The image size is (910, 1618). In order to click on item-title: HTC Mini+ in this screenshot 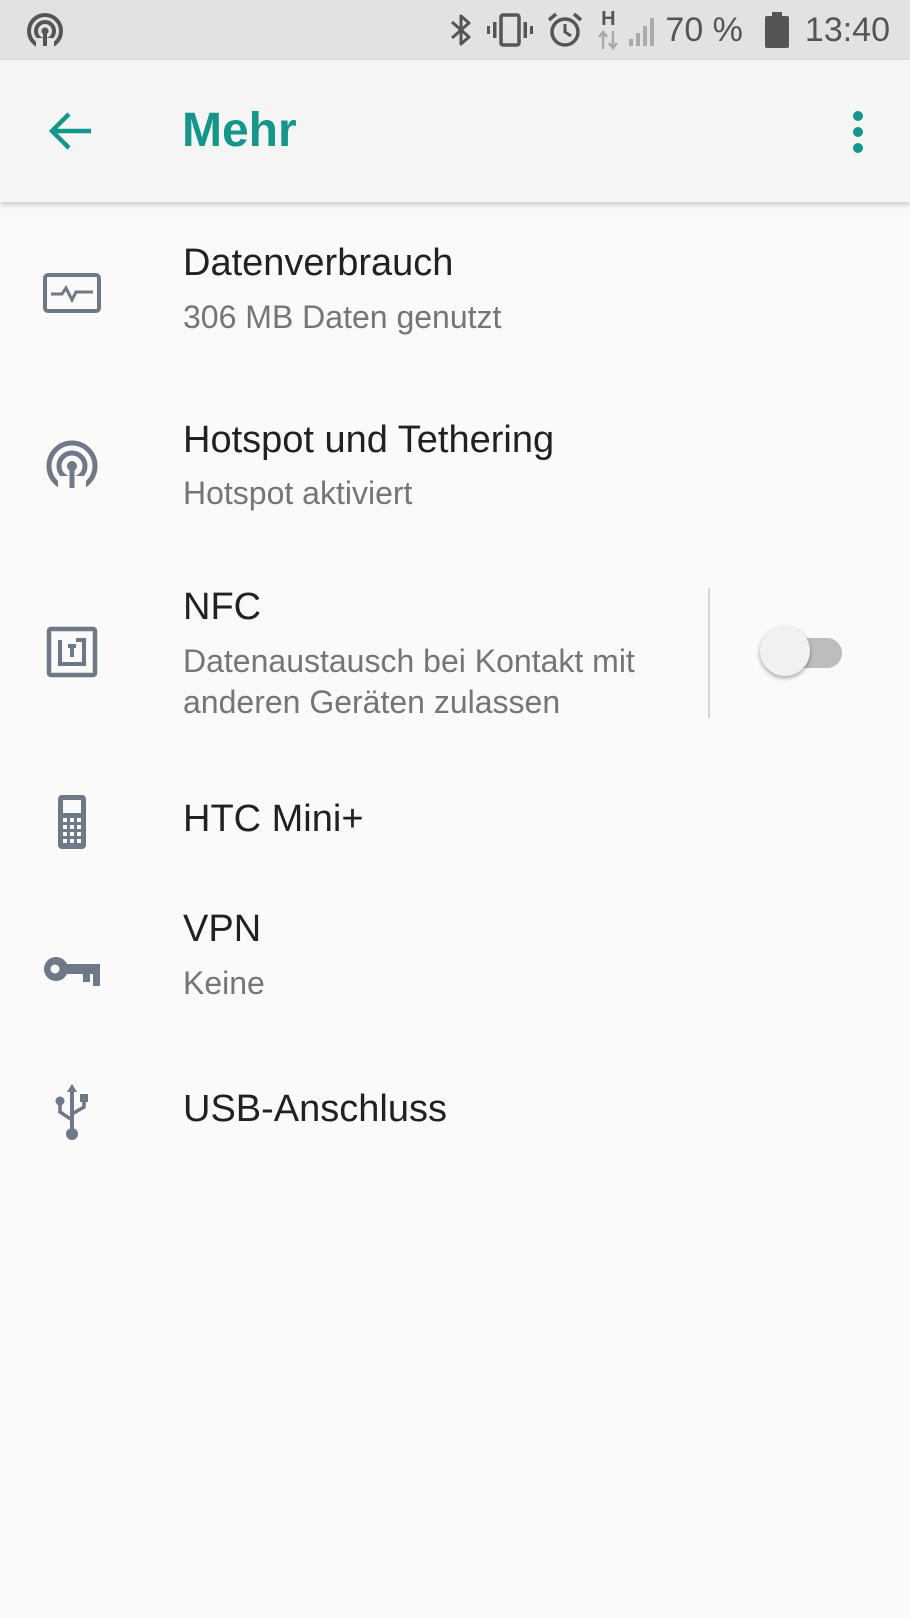, I will do `click(273, 819)`.